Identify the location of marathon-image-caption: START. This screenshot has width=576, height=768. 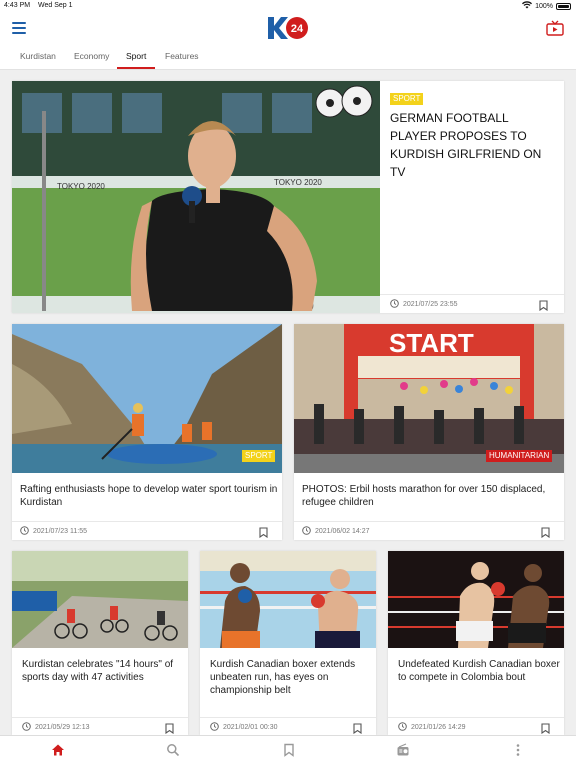
(431, 343).